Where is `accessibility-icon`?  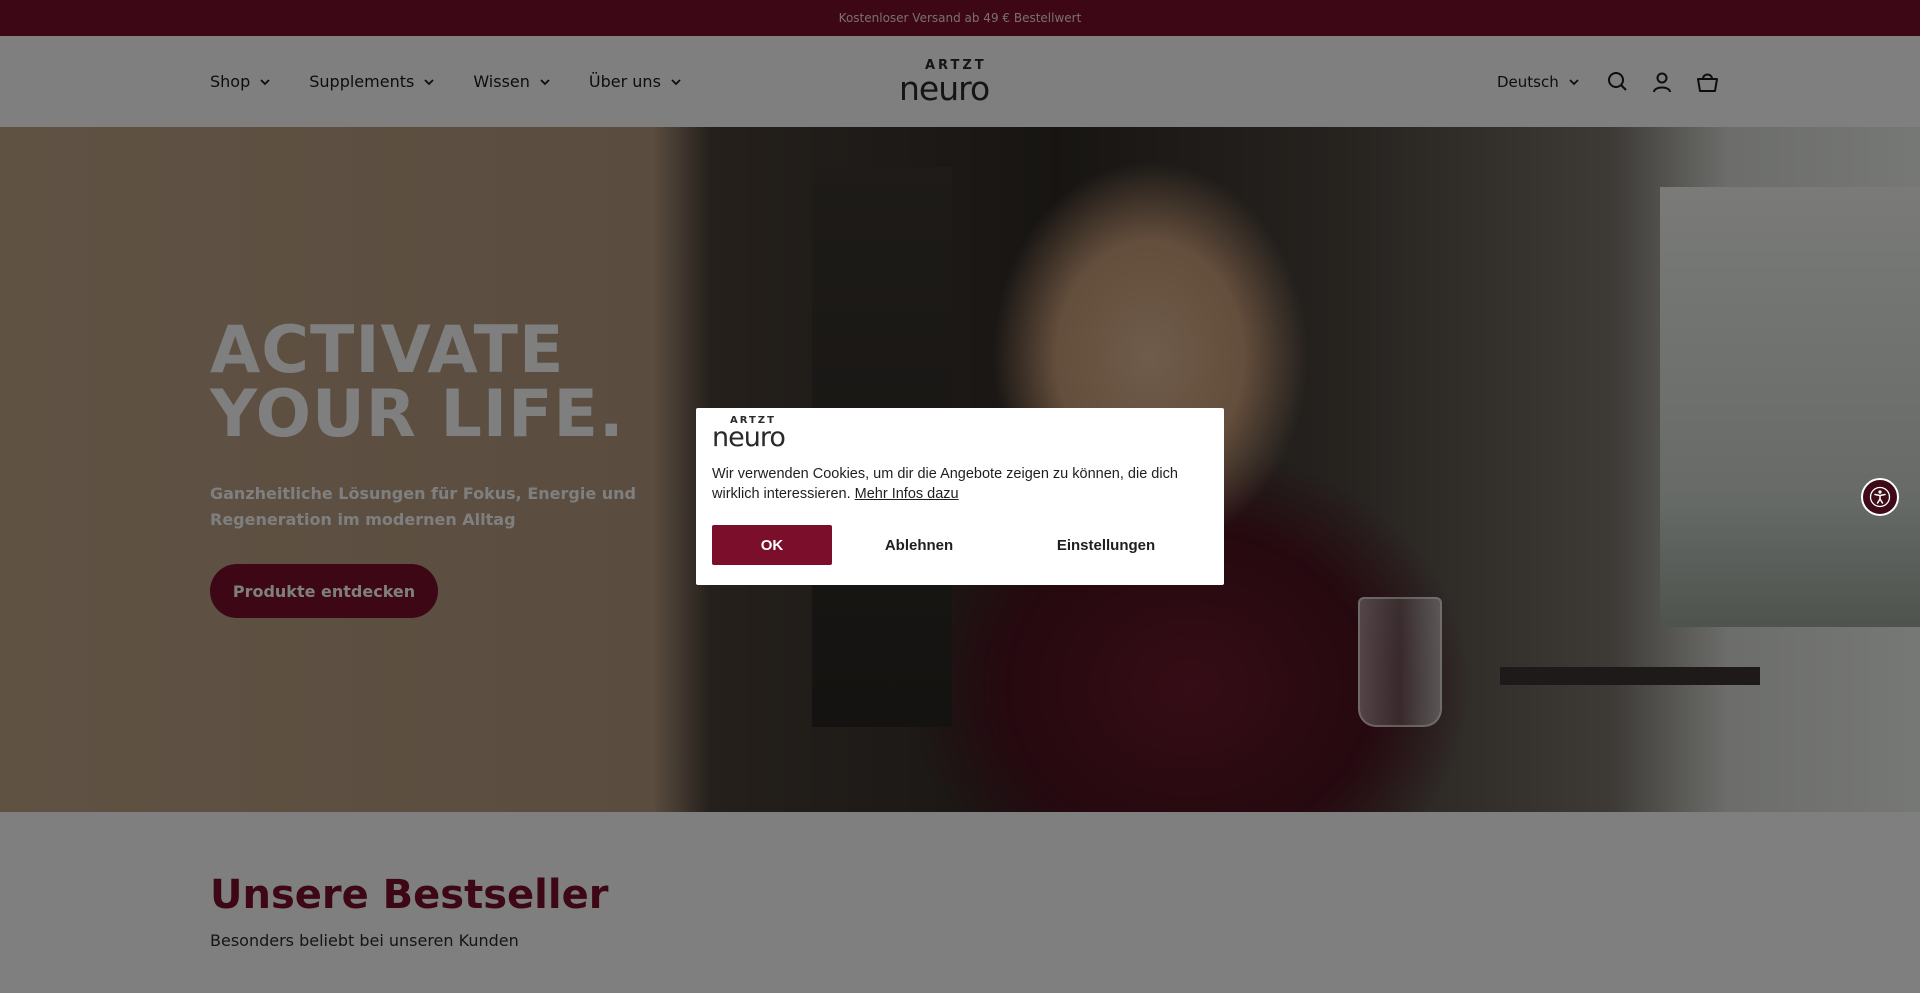 accessibility-icon is located at coordinates (1880, 497).